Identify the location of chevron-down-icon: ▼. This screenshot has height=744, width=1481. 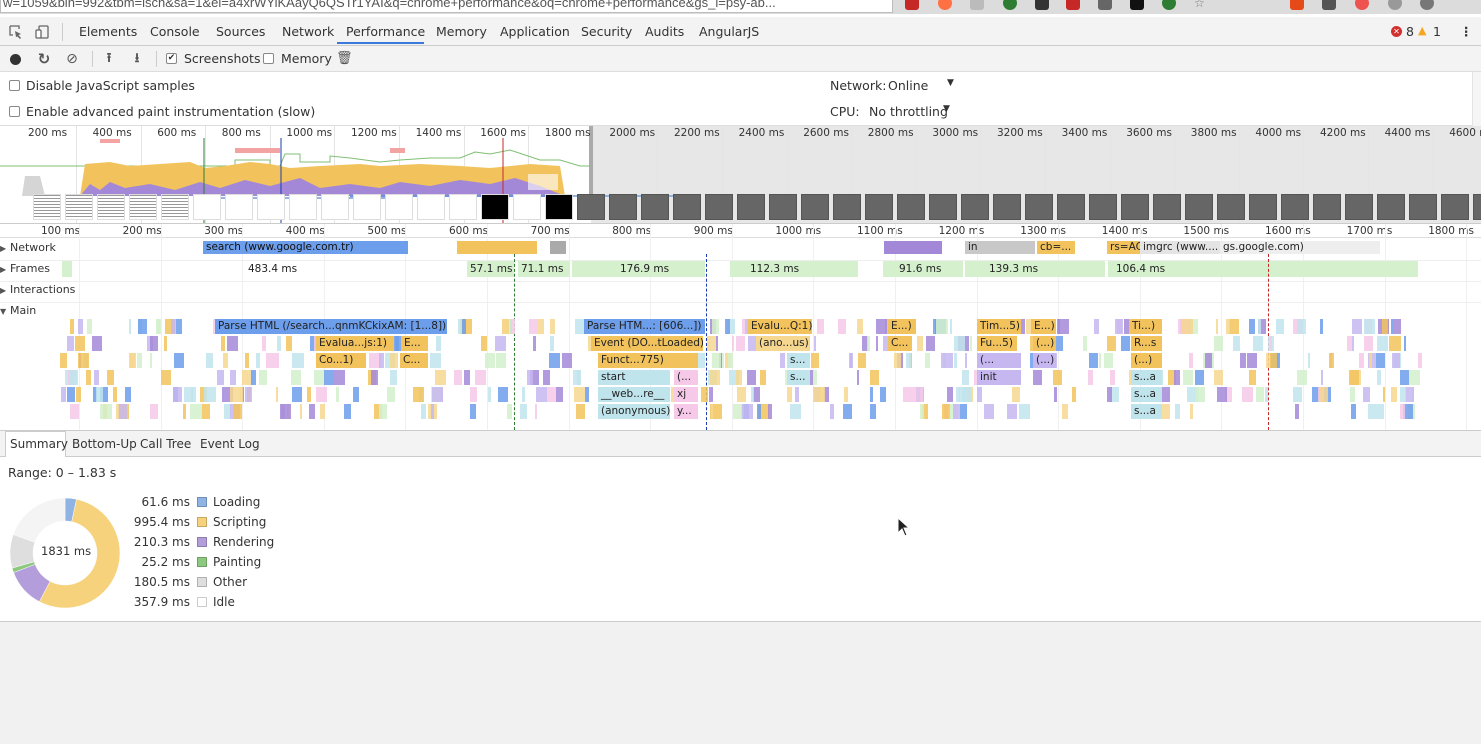
(946, 109).